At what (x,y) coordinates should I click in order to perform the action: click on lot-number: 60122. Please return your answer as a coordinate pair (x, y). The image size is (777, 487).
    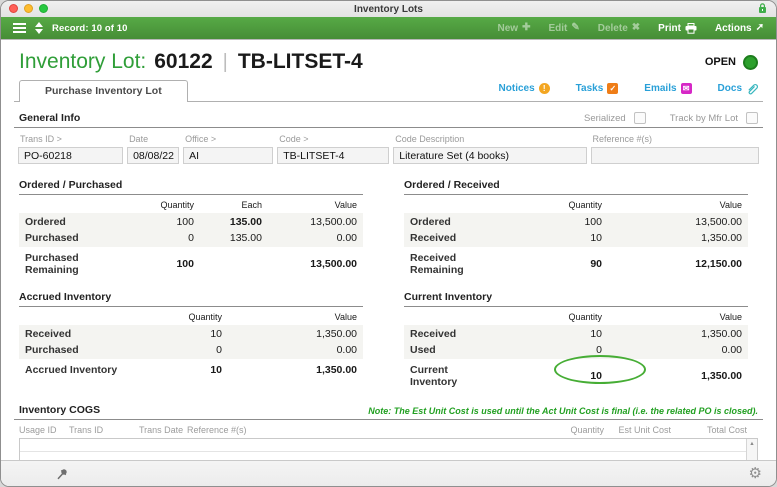
    Looking at the image, I should click on (183, 61).